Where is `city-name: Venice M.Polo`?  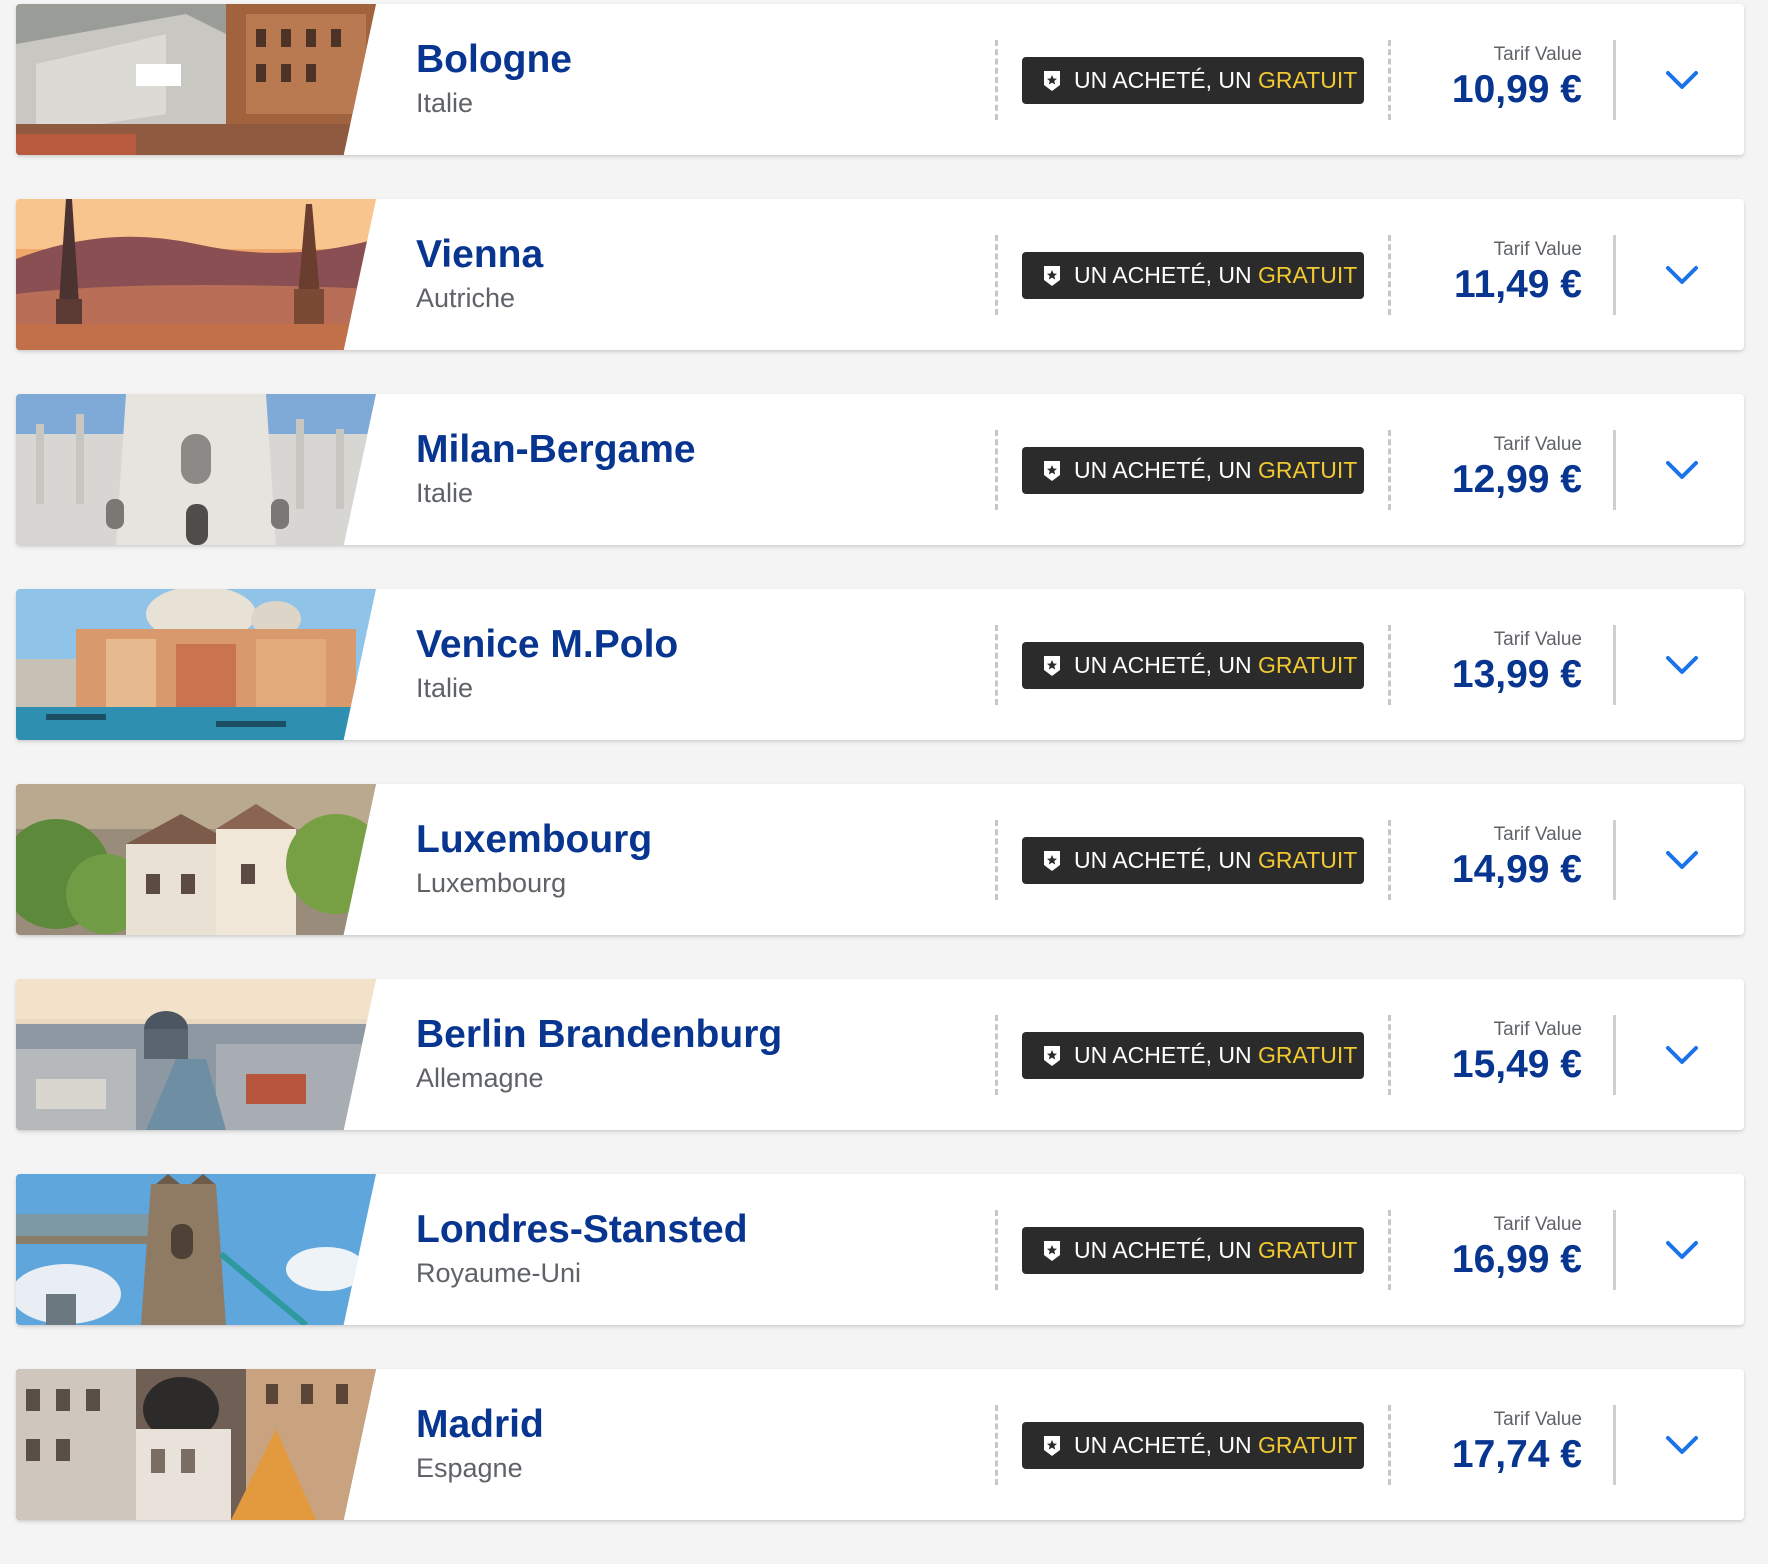 city-name: Venice M.Polo is located at coordinates (547, 644).